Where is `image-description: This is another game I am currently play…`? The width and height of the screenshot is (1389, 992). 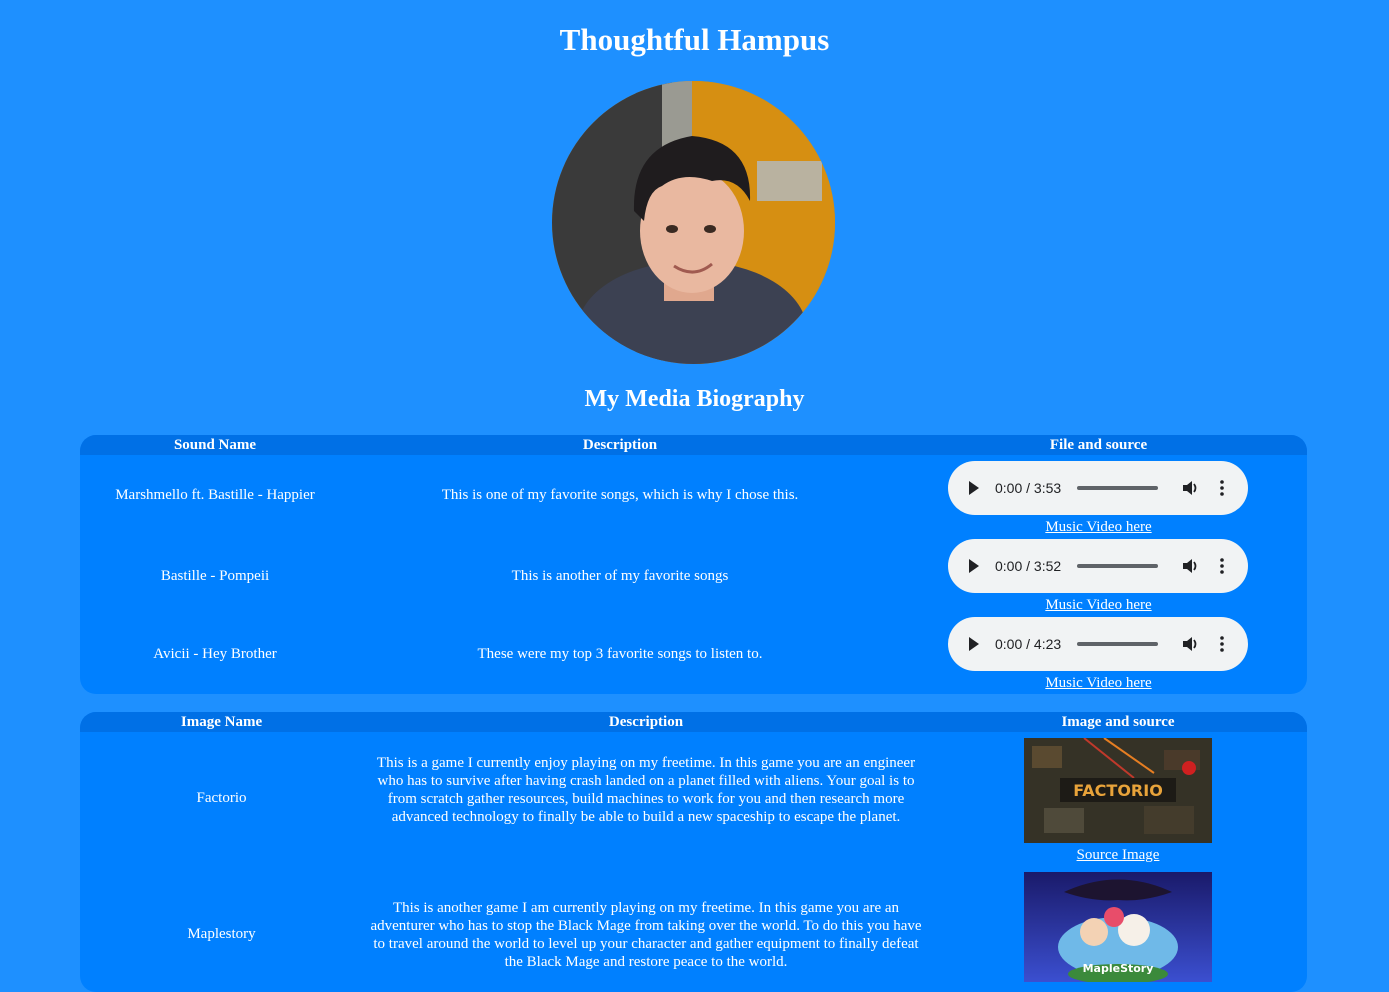 image-description: This is another game I am currently play… is located at coordinates (646, 935).